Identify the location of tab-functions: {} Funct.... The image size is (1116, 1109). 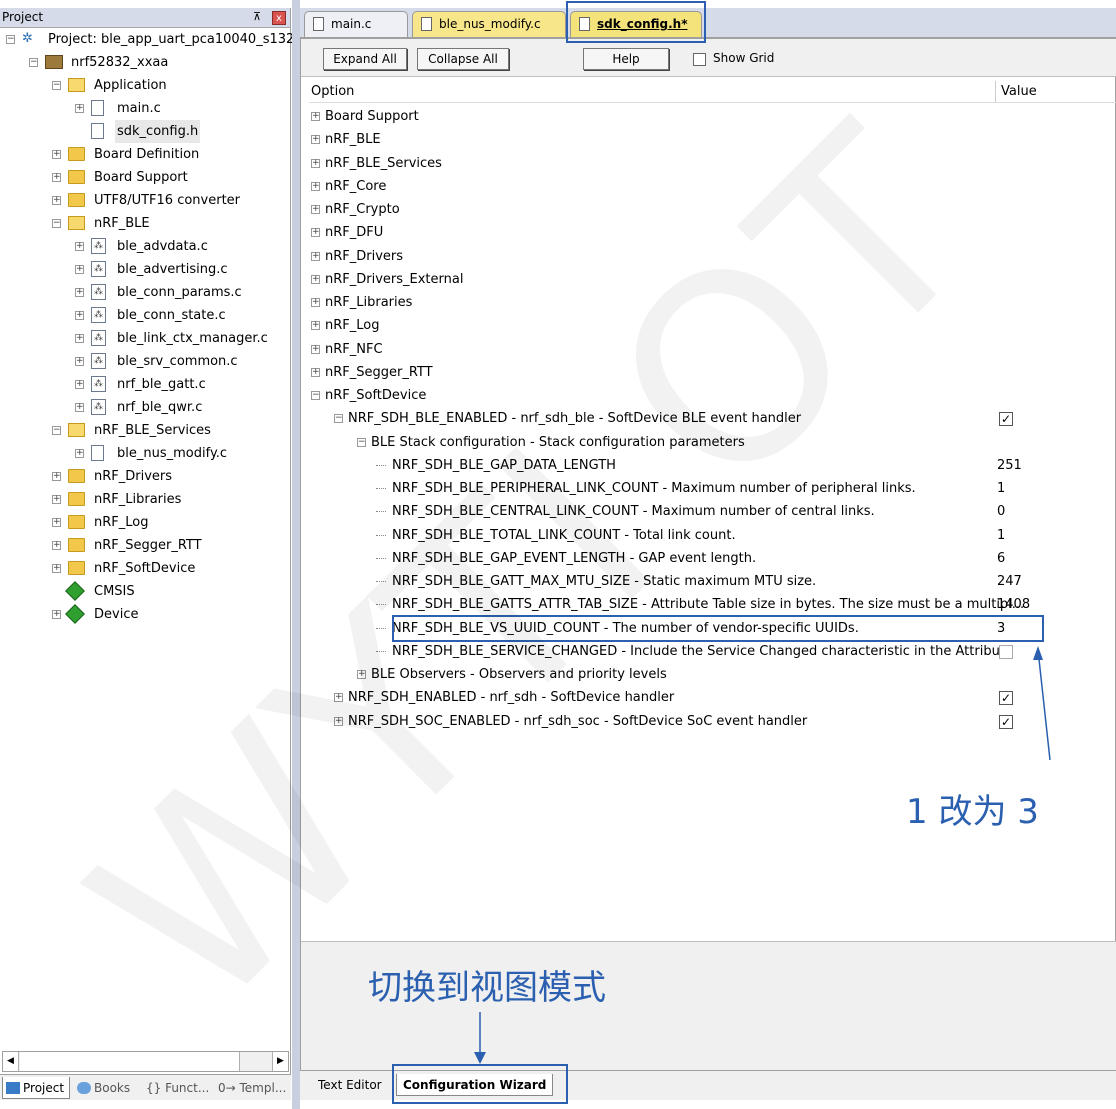
(180, 1088).